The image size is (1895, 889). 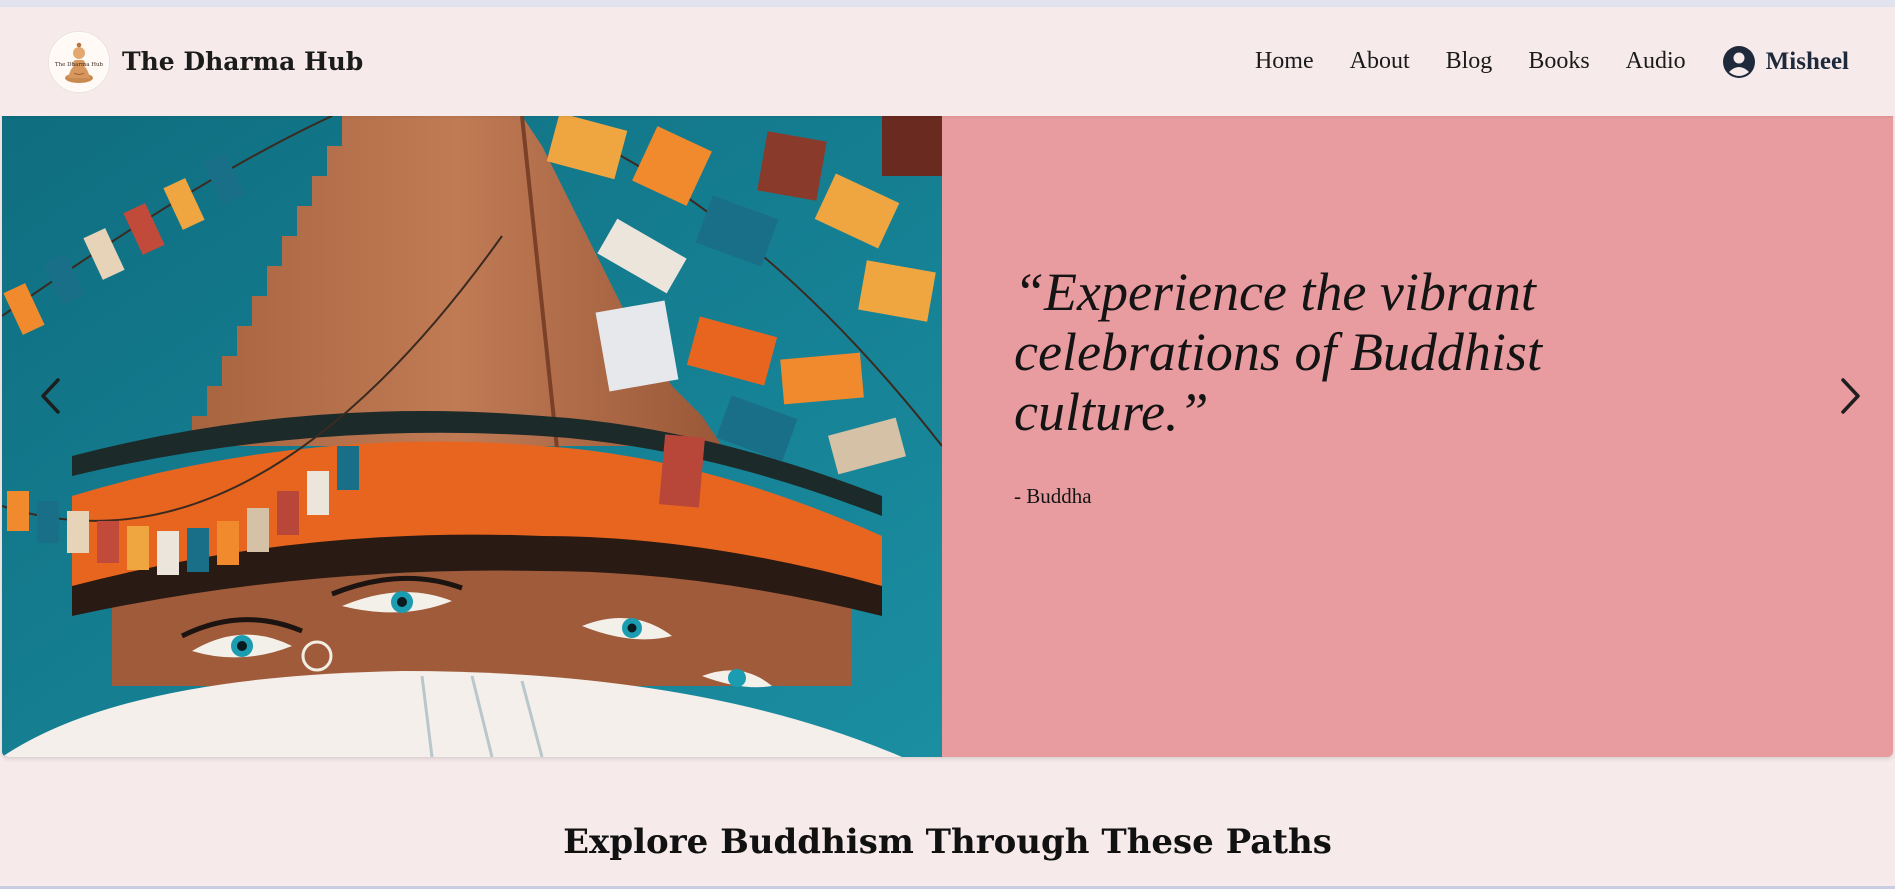 I want to click on buddha-logo-icon: The Dharma Hub, so click(x=79, y=61).